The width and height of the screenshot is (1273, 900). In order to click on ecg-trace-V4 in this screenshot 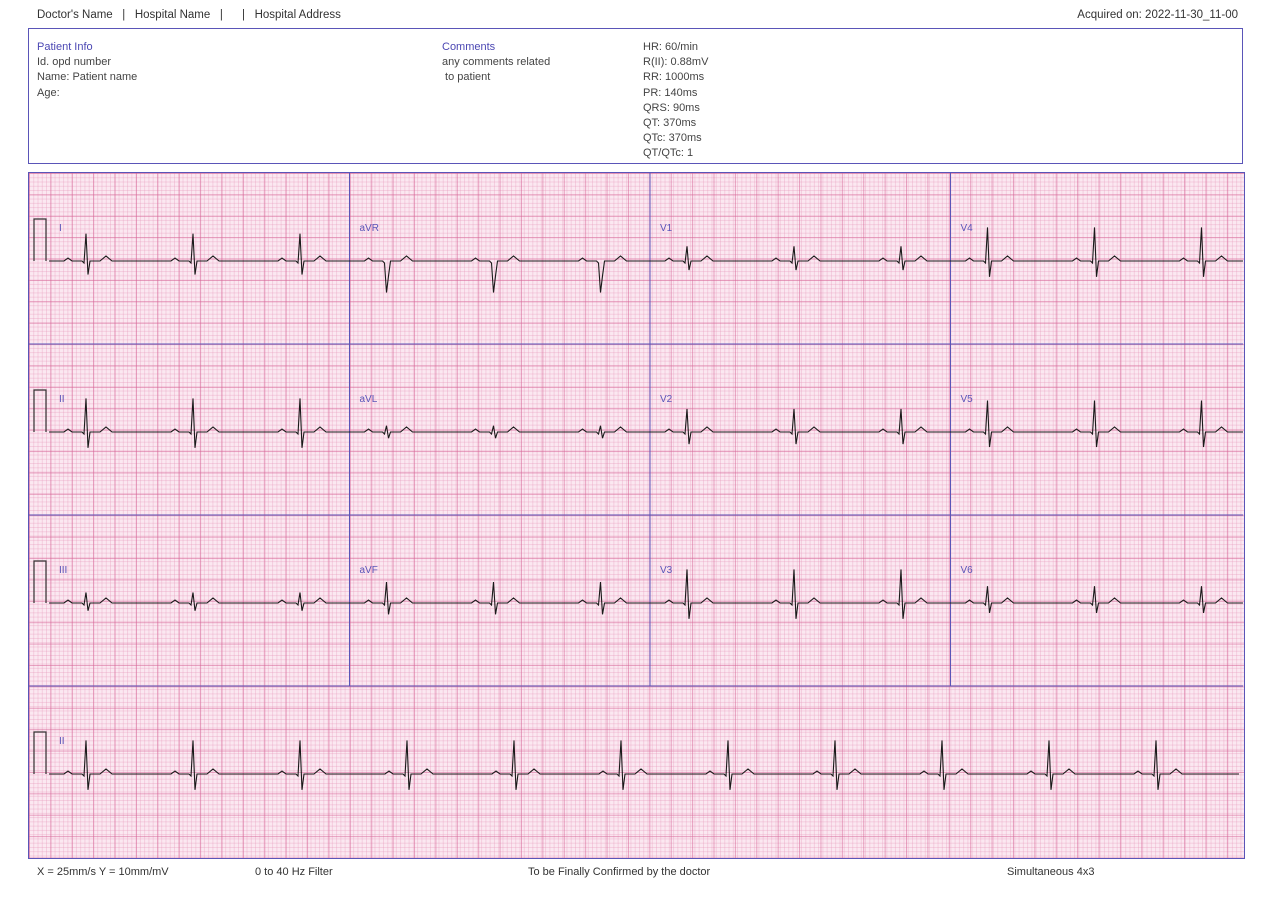, I will do `click(1096, 252)`.